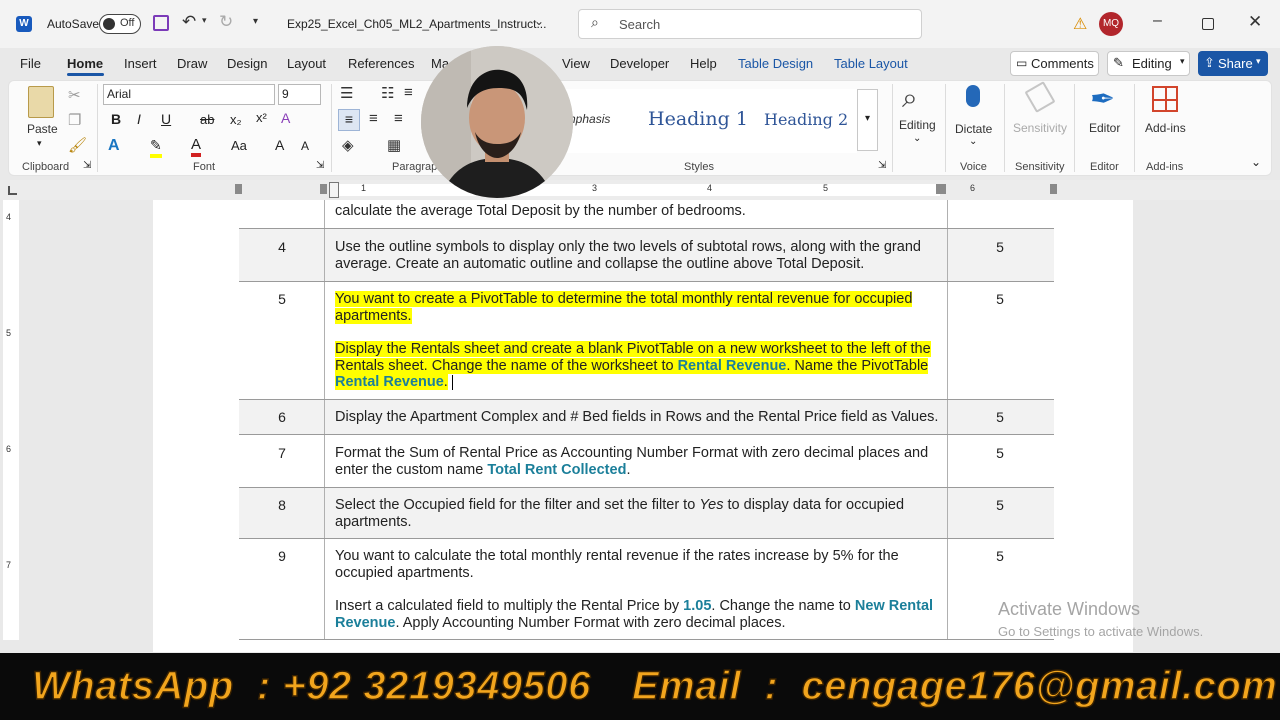  I want to click on tab-insert: Insert, so click(140, 63).